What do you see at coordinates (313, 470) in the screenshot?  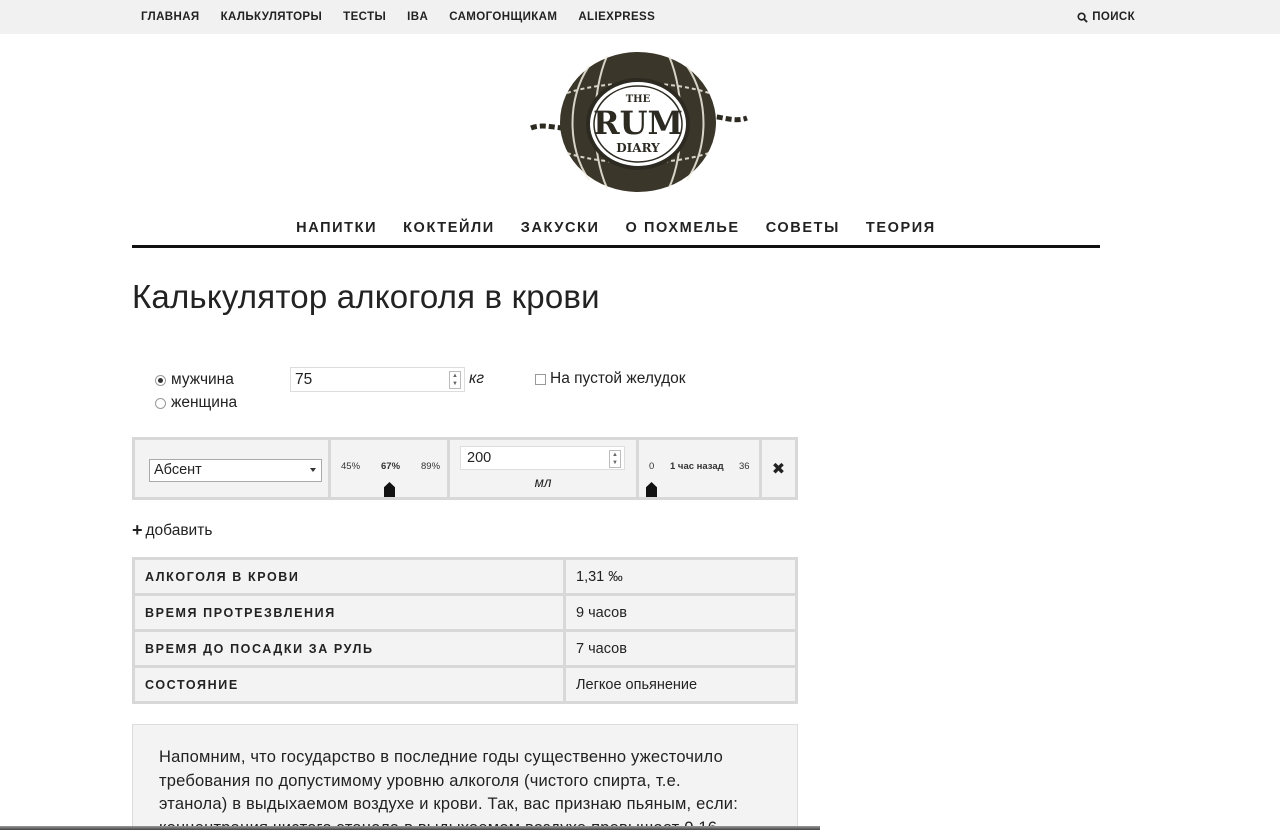 I see `chevron-down-icon` at bounding box center [313, 470].